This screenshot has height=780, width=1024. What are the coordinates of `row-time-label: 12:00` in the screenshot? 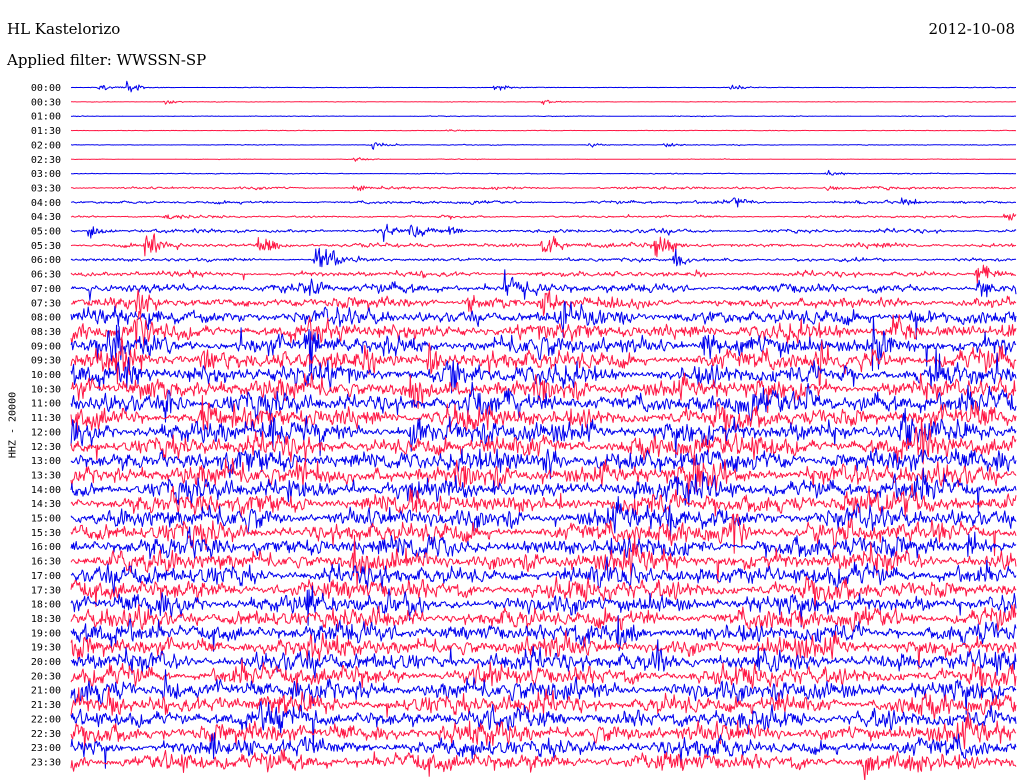 It's located at (46, 432).